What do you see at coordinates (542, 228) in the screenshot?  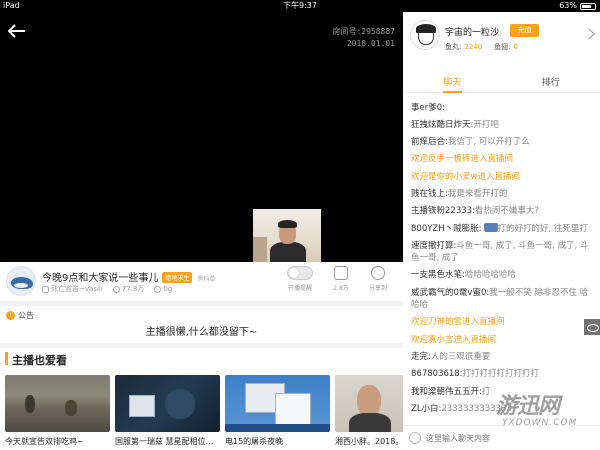 I see `chat-text: 打的好打的好, 往死里打` at bounding box center [542, 228].